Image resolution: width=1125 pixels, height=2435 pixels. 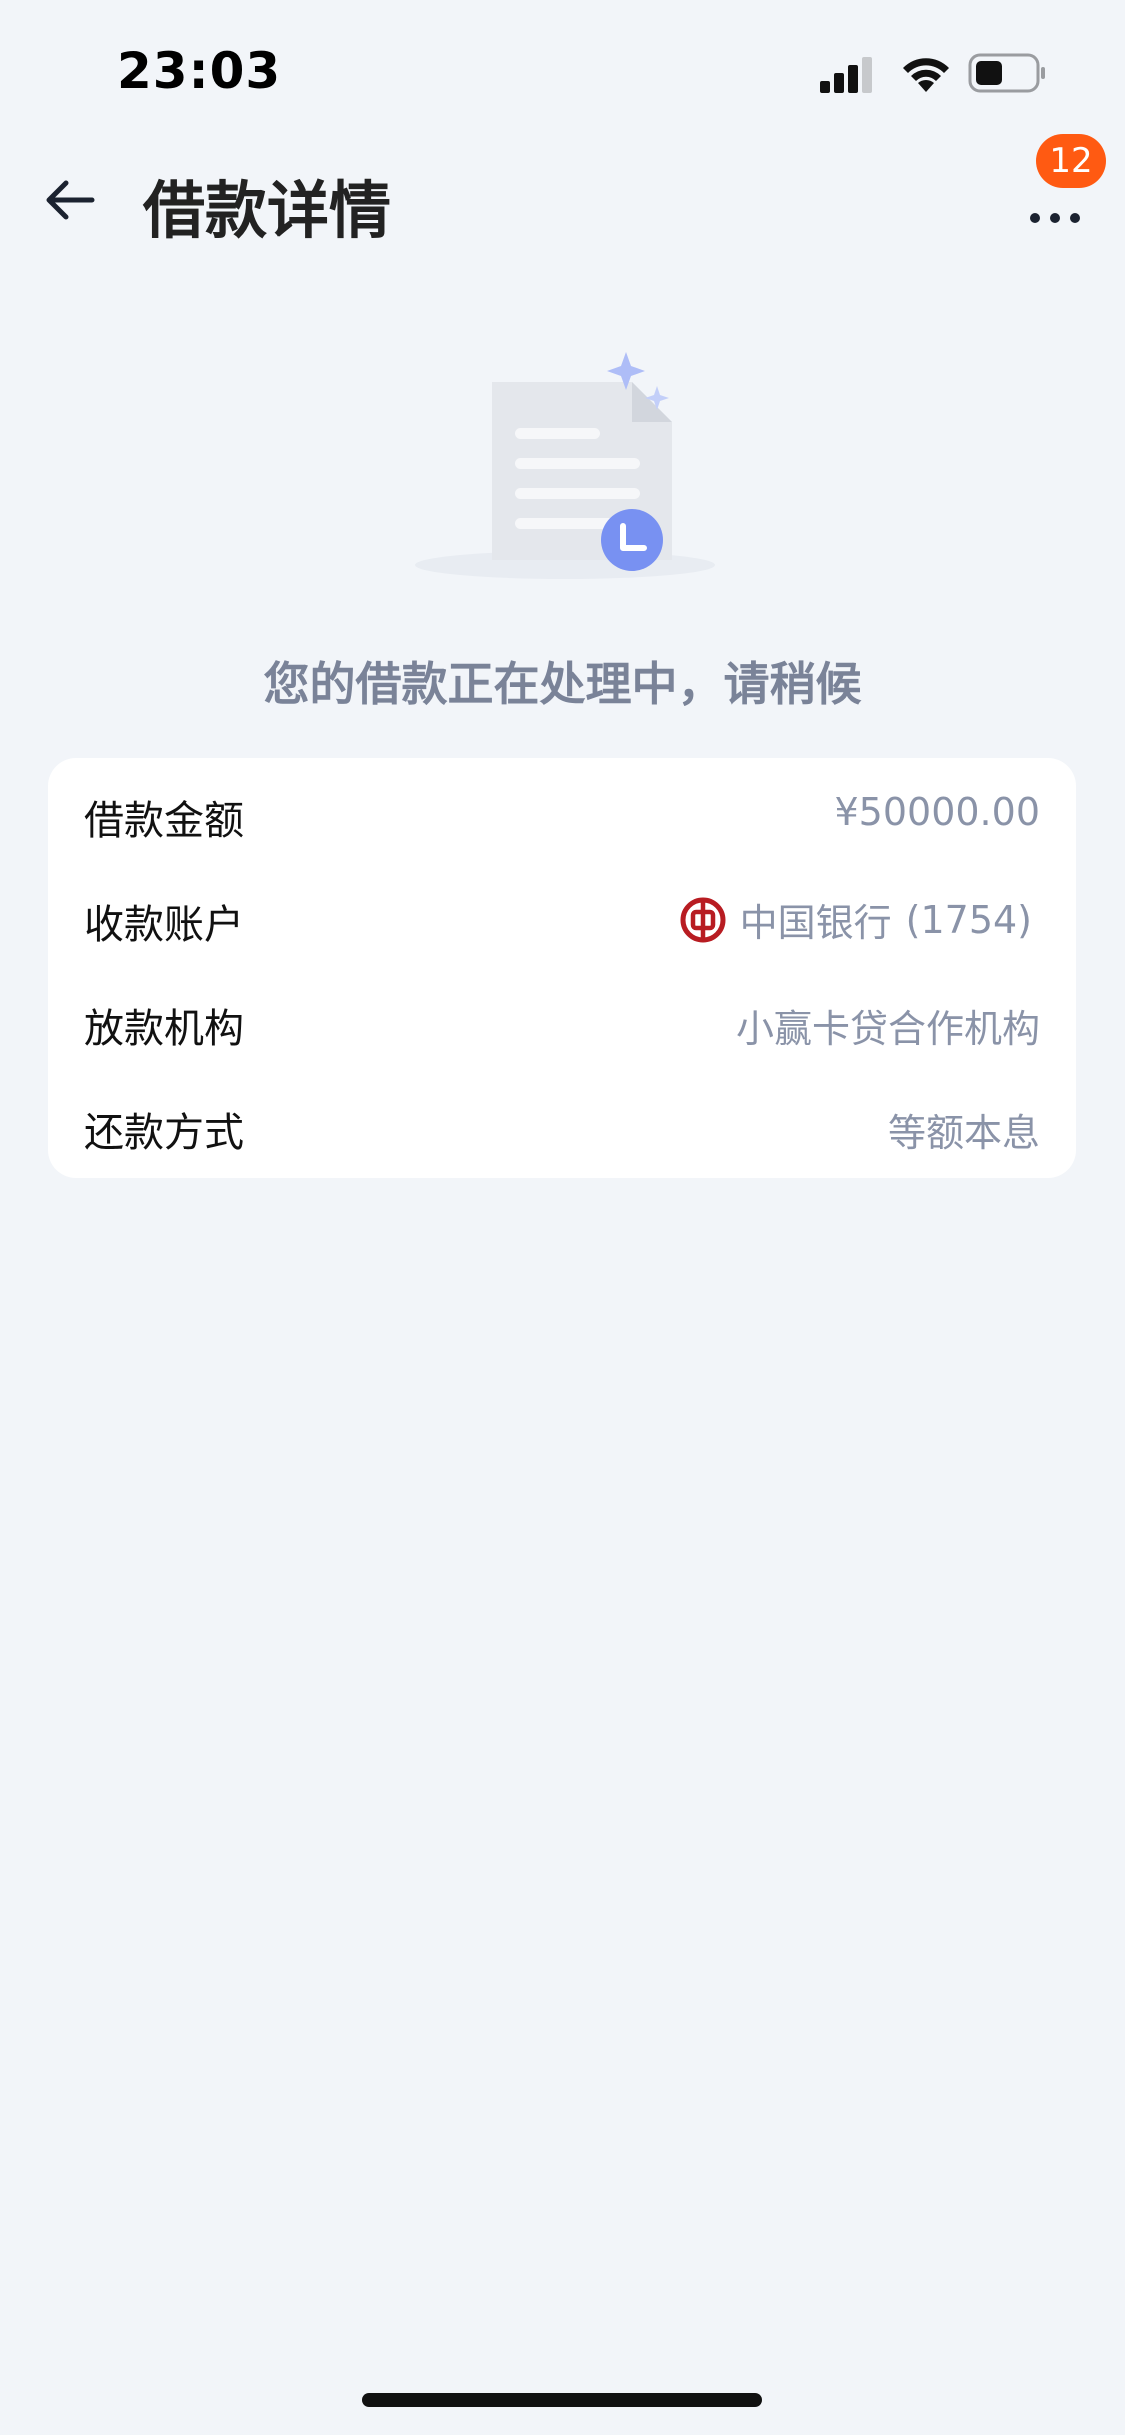 What do you see at coordinates (164, 1133) in the screenshot?
I see `repayment-method-label: 还款方式` at bounding box center [164, 1133].